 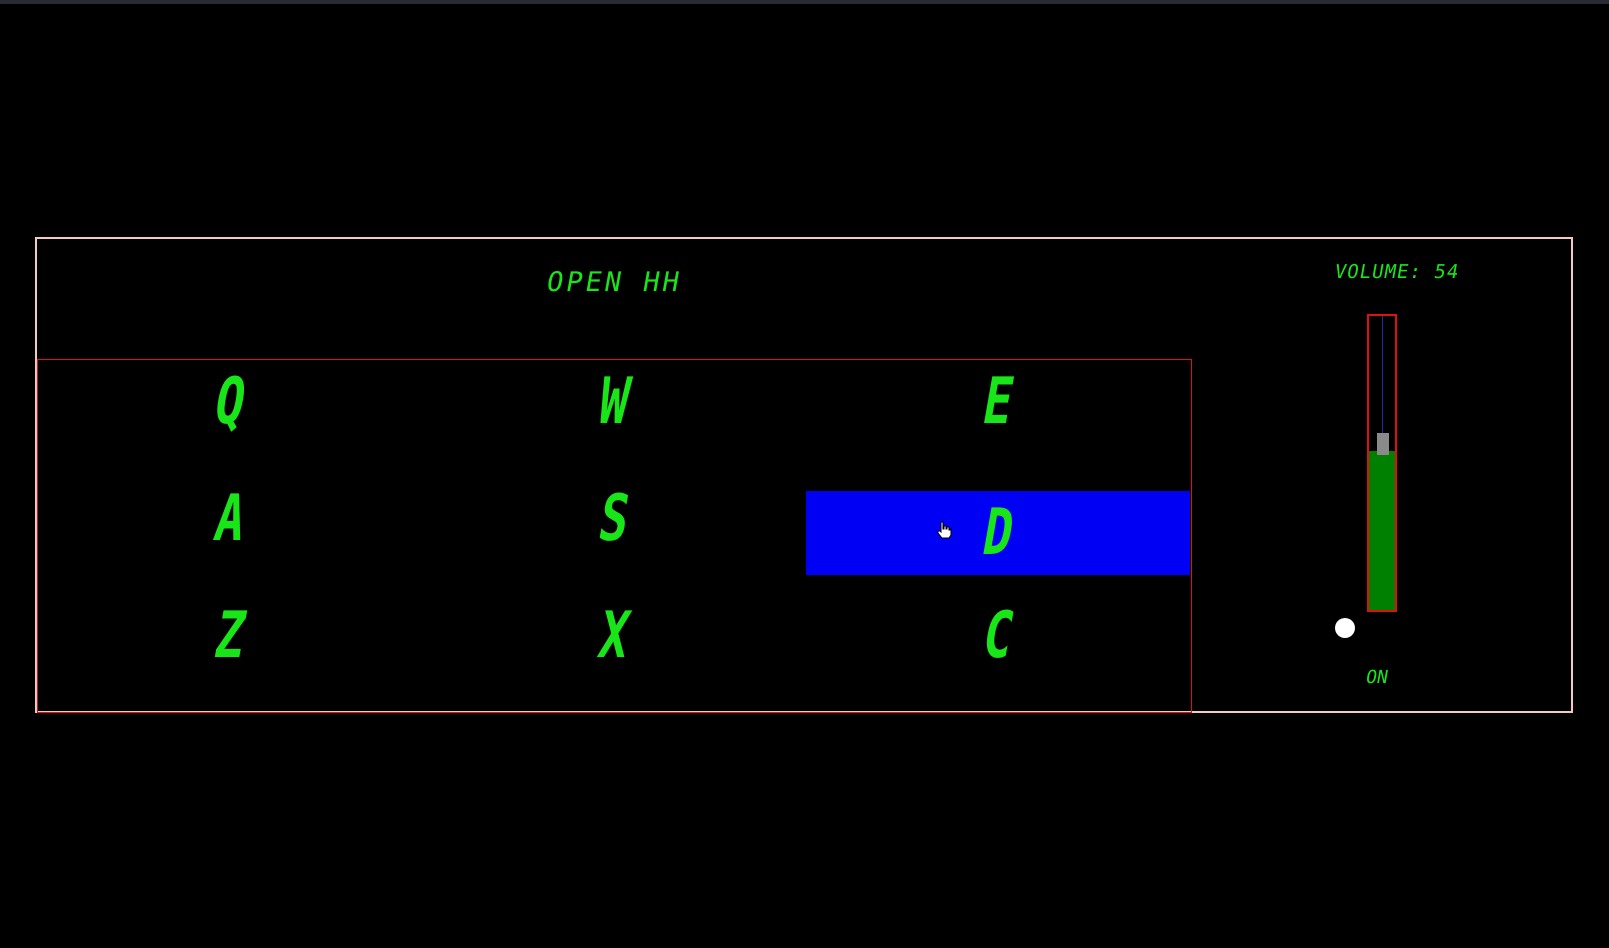 I want to click on power-toggle, so click(x=1345, y=628).